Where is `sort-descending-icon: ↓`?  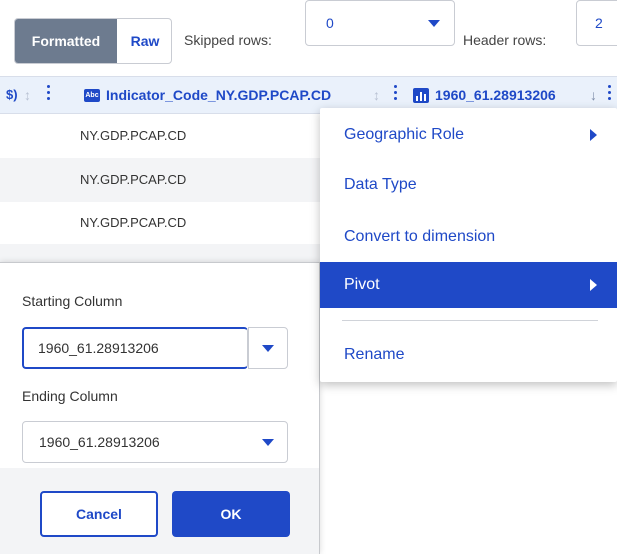
sort-descending-icon: ↓ is located at coordinates (593, 95).